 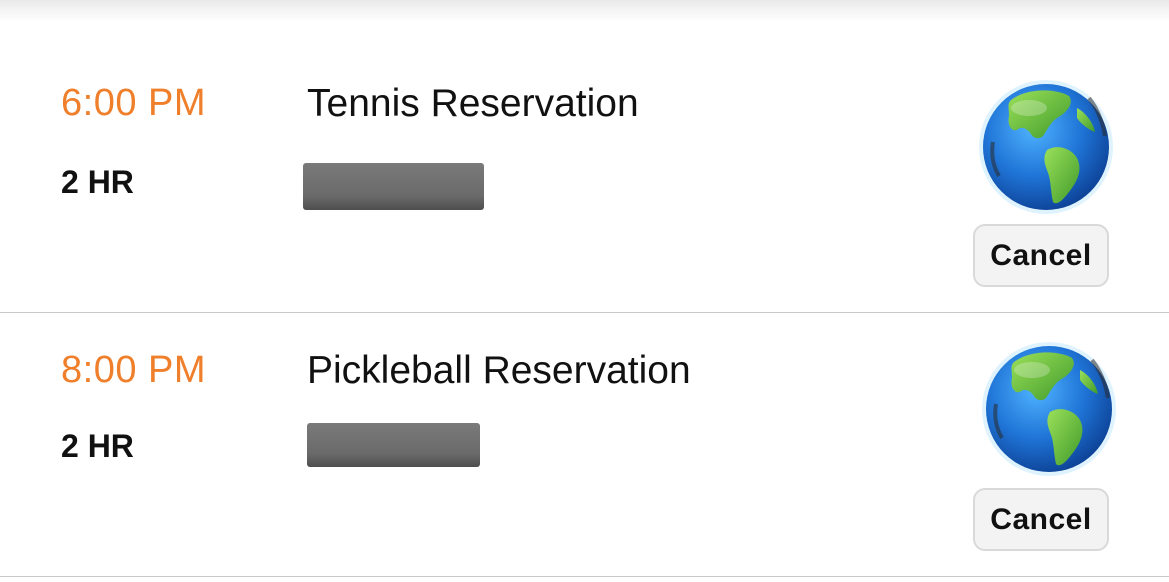 What do you see at coordinates (584, 576) in the screenshot?
I see `row-divider` at bounding box center [584, 576].